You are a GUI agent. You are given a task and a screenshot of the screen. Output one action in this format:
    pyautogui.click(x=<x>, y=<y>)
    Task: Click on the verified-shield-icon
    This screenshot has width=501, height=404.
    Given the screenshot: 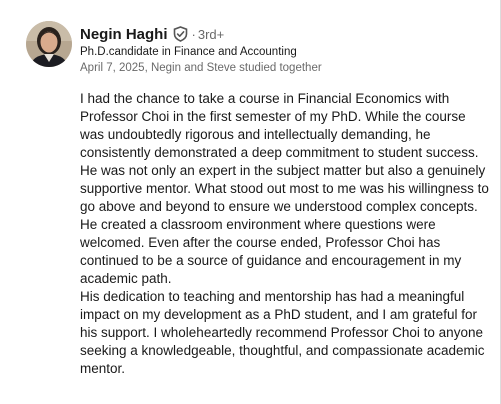 What is the action you would take?
    pyautogui.click(x=180, y=34)
    